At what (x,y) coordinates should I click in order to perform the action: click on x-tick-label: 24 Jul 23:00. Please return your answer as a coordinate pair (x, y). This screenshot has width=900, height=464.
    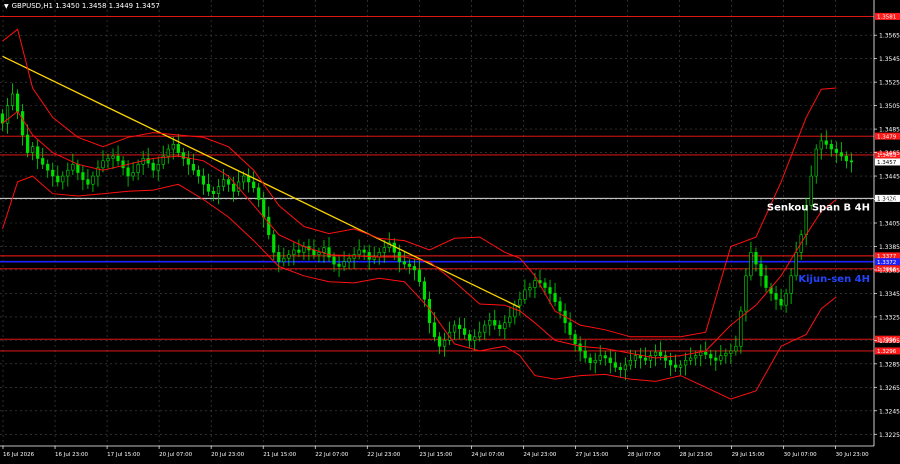
    Looking at the image, I should click on (539, 455).